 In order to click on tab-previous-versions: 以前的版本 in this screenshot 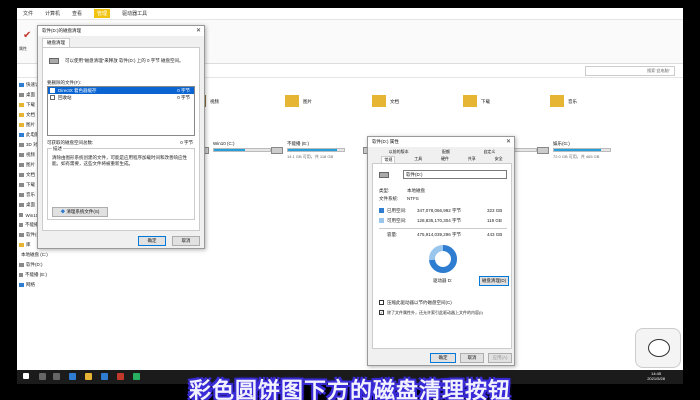, I will do `click(399, 152)`.